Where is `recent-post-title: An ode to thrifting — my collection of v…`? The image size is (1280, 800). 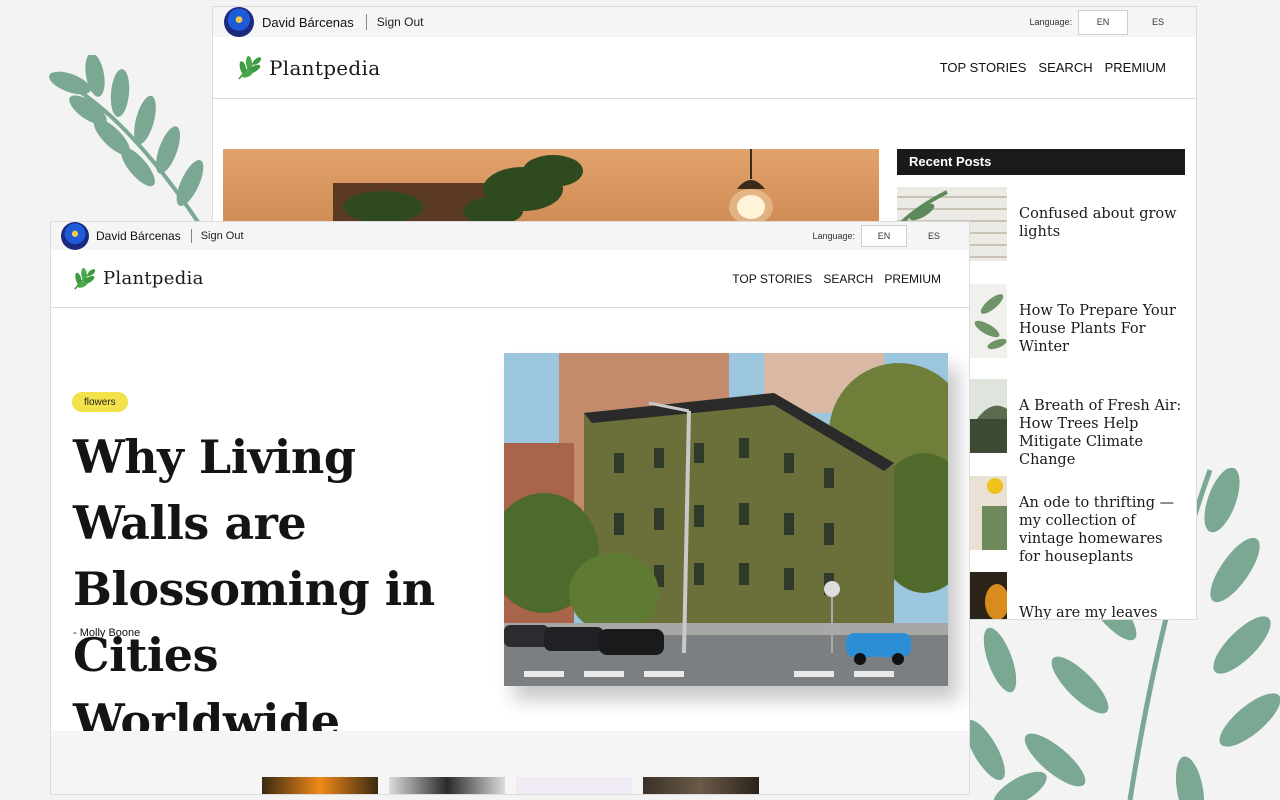
recent-post-title: An ode to thrifting — my collection of v… is located at coordinates (1097, 530).